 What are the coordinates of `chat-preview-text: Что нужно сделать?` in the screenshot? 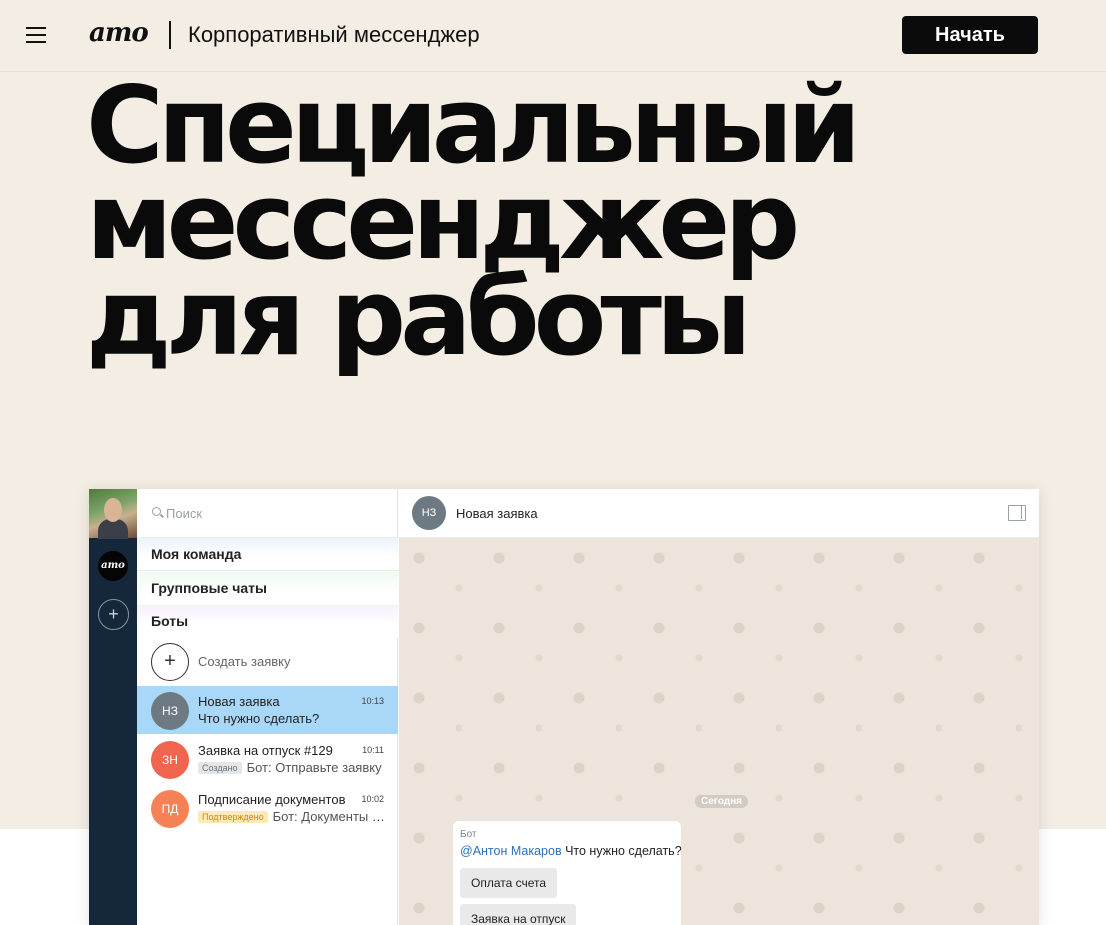 It's located at (259, 718).